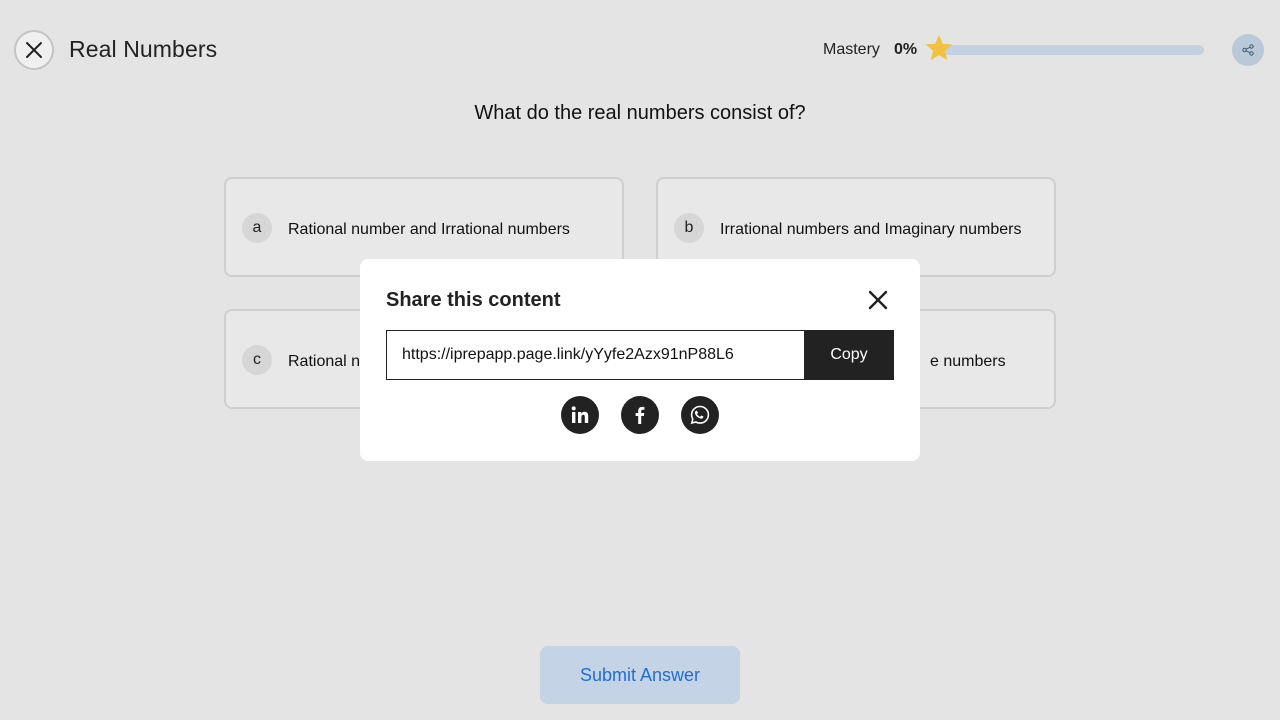 Image resolution: width=1280 pixels, height=720 pixels. What do you see at coordinates (257, 360) in the screenshot?
I see `option-letter: c` at bounding box center [257, 360].